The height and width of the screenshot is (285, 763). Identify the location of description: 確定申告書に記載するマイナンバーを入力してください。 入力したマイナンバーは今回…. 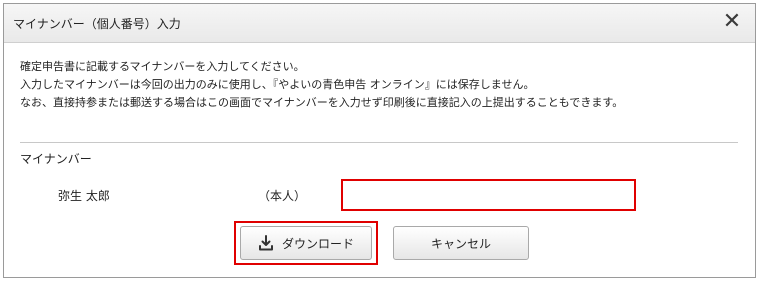
(321, 85).